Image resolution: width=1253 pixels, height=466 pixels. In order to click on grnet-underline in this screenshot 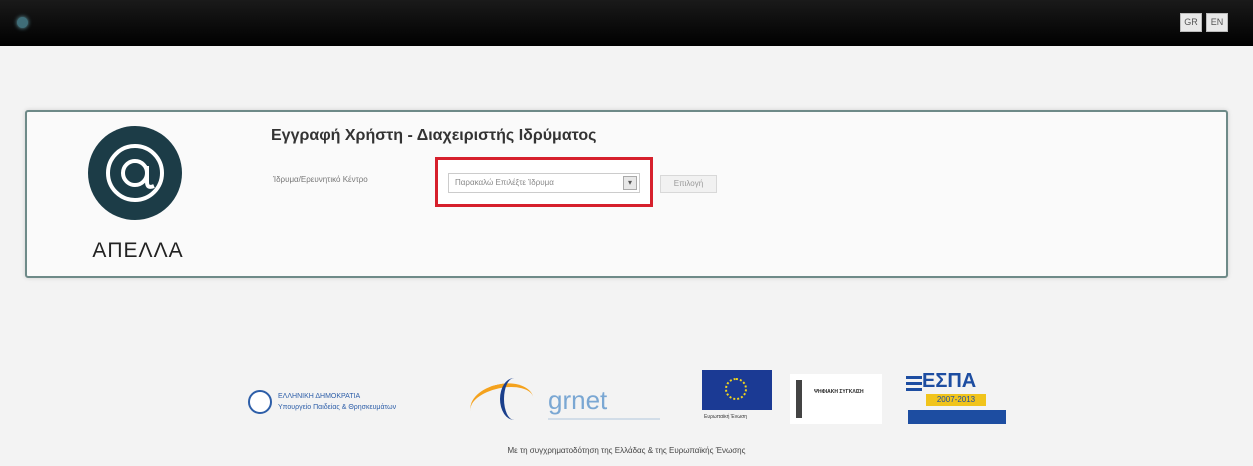, I will do `click(604, 419)`.